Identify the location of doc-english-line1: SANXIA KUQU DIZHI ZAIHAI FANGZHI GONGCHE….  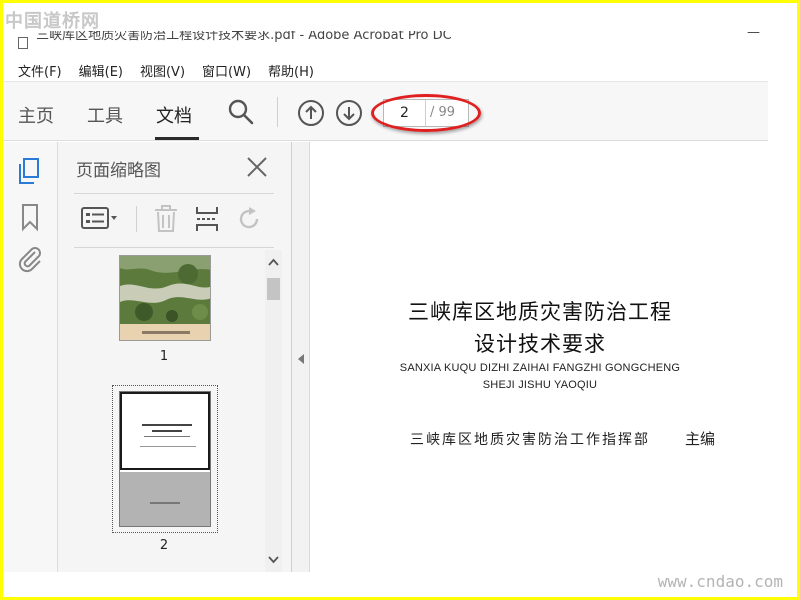
(540, 368).